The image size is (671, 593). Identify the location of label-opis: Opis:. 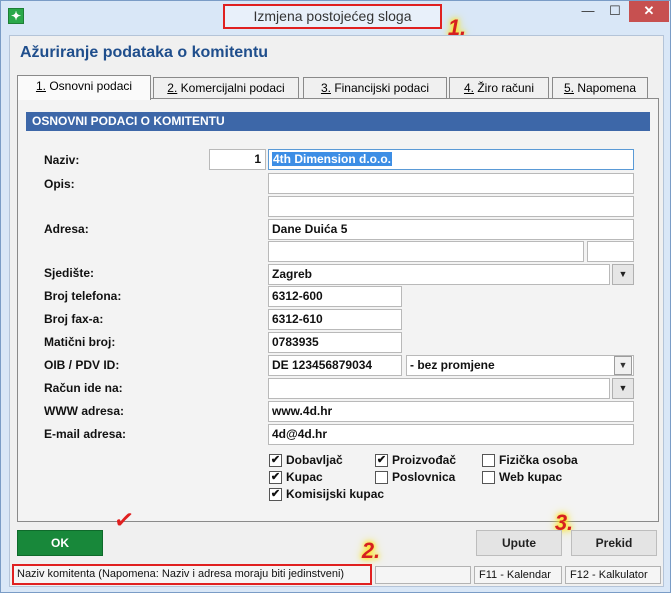
(59, 184).